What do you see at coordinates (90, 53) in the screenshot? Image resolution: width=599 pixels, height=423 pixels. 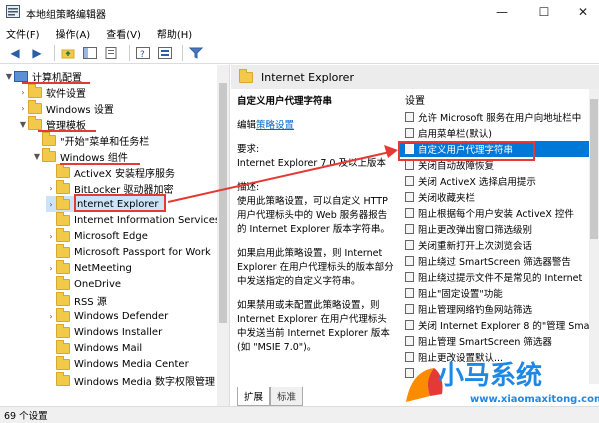 I see `show-tree-icon` at bounding box center [90, 53].